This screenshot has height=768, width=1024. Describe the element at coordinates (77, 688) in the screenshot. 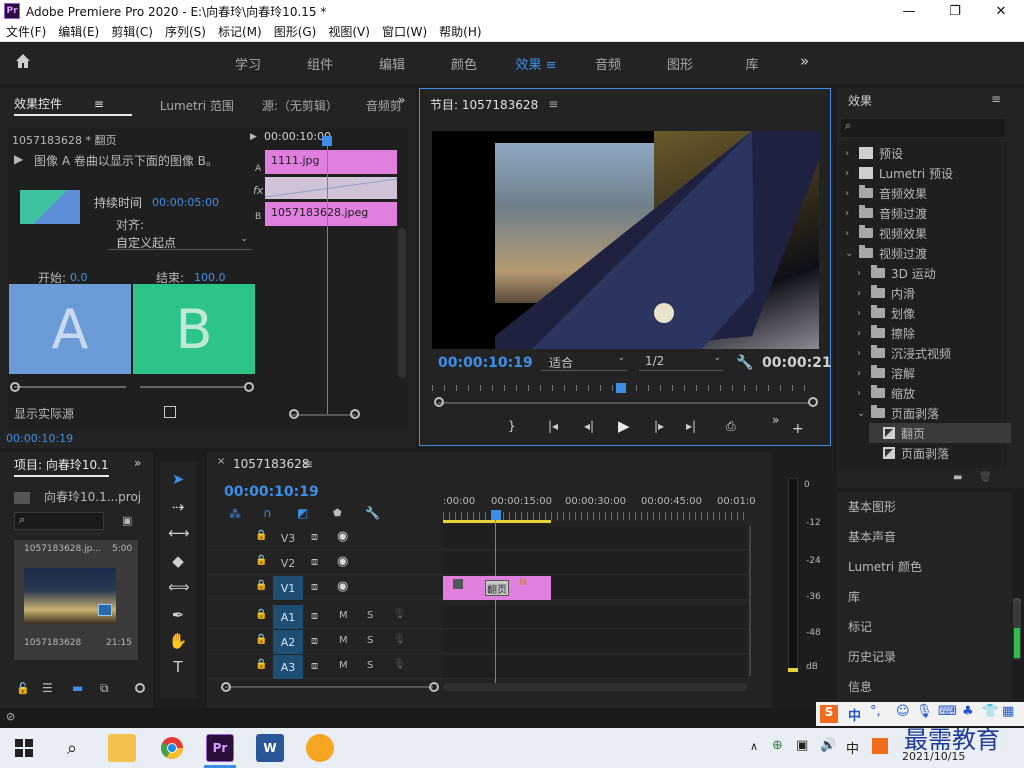

I see `icon-view-icon: ▬` at that location.